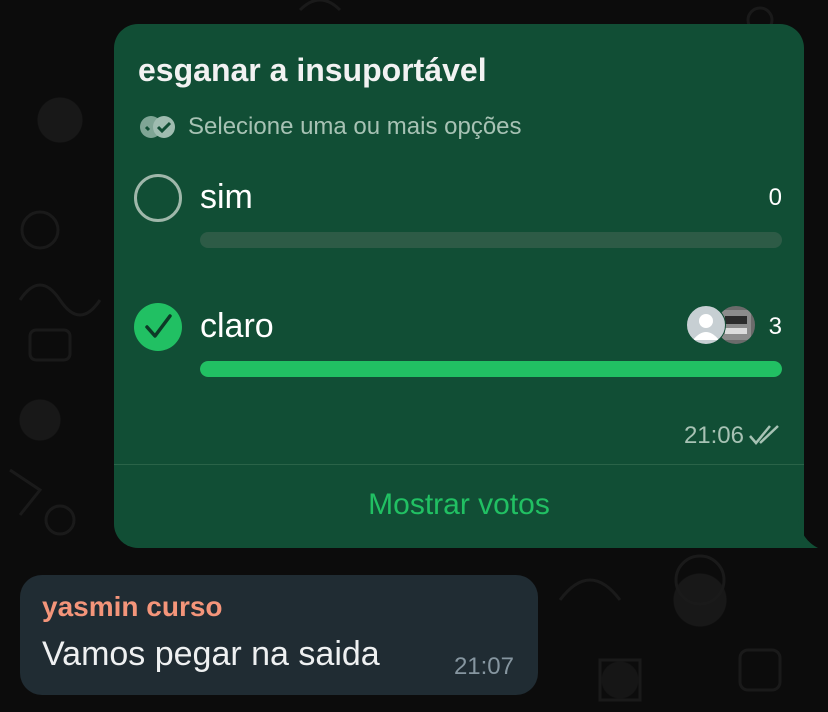 This screenshot has width=828, height=712. What do you see at coordinates (483, 666) in the screenshot?
I see `message-timestamp: 21:07` at bounding box center [483, 666].